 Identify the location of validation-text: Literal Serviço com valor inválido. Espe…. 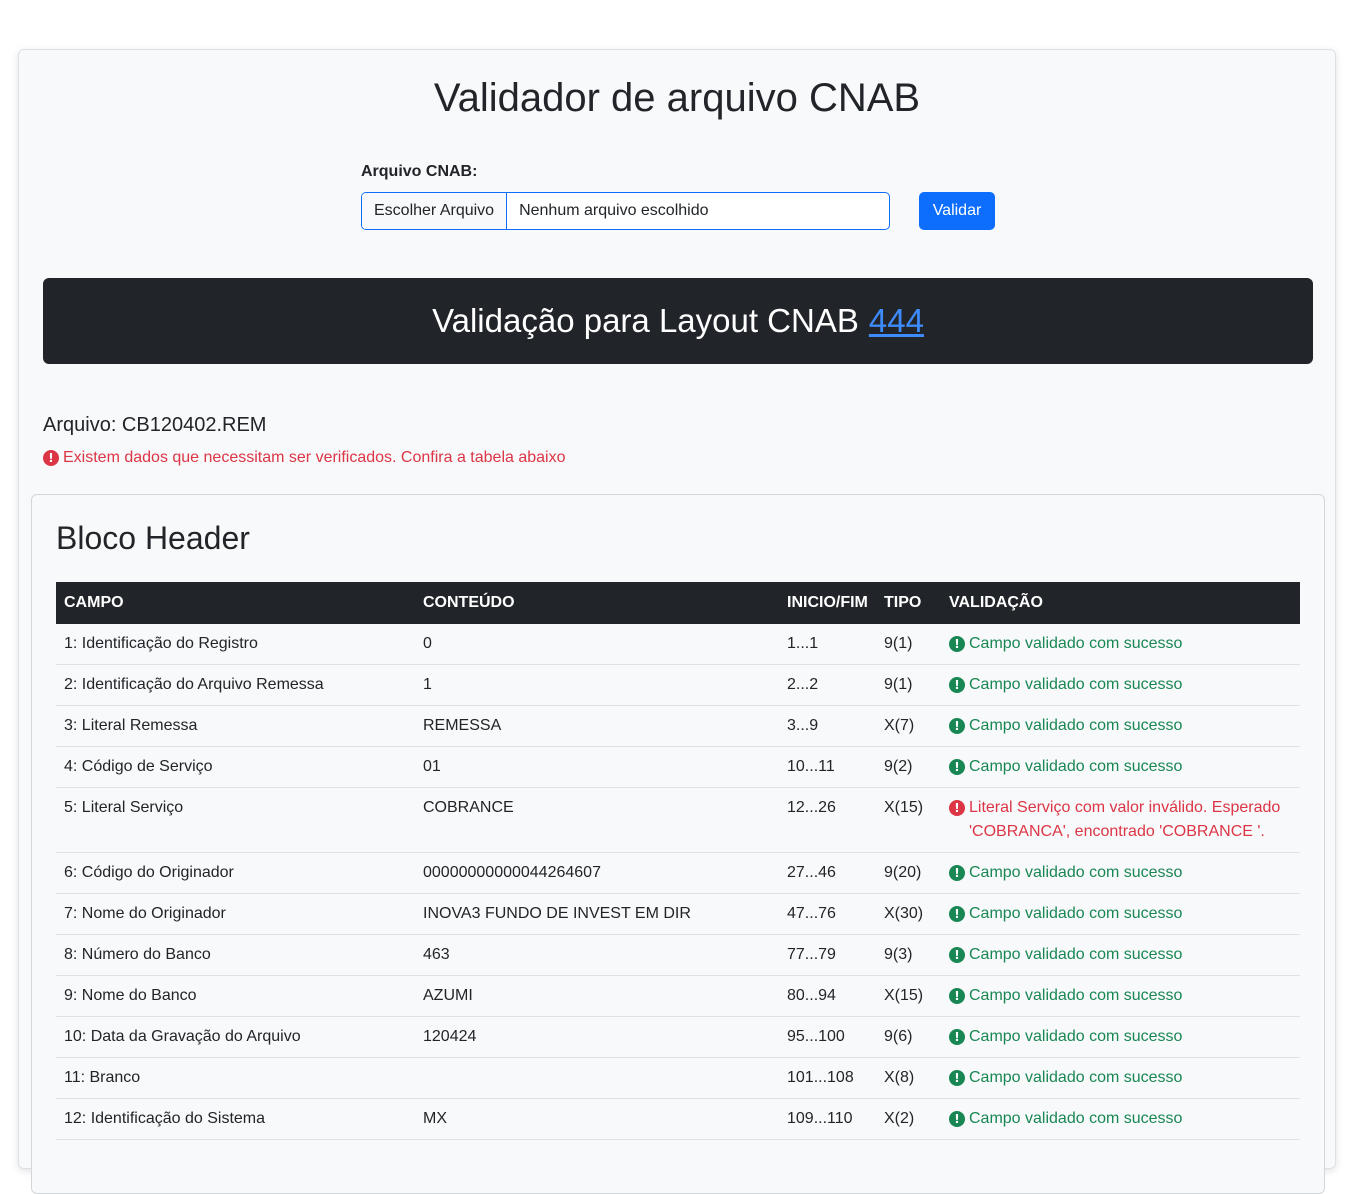
(1125, 819).